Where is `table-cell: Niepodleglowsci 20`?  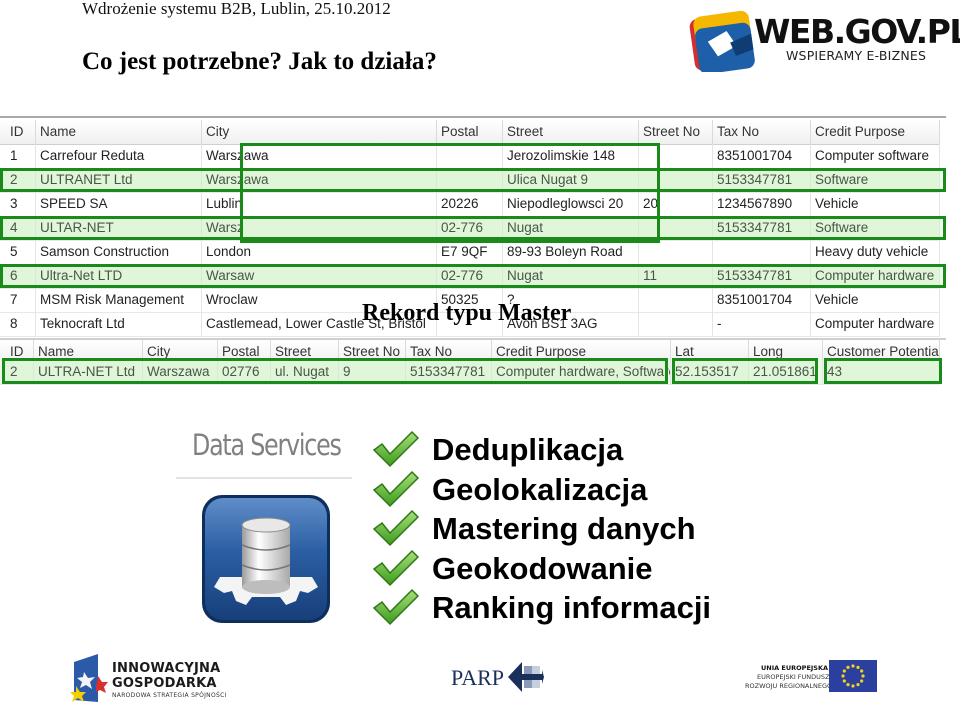
table-cell: Niepodleglowsci 20 is located at coordinates (571, 204).